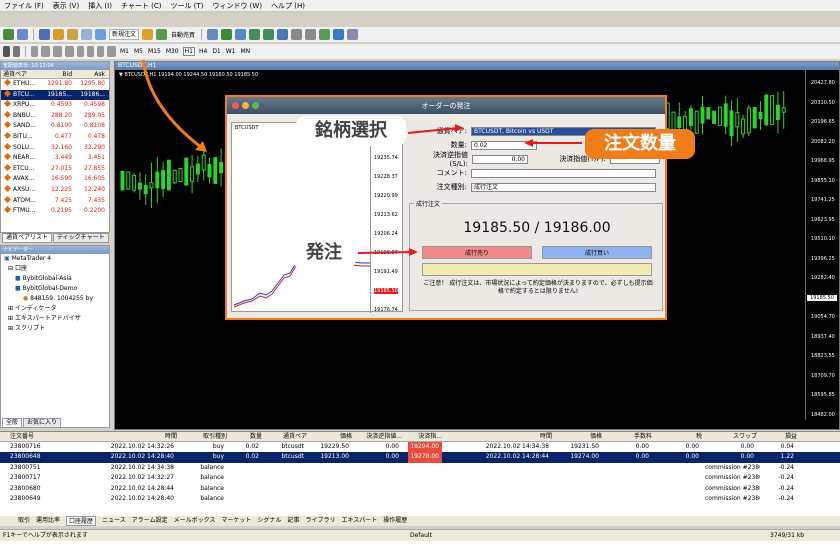 This screenshot has width=840, height=560. What do you see at coordinates (22, 34) in the screenshot?
I see `profiles-icon` at bounding box center [22, 34].